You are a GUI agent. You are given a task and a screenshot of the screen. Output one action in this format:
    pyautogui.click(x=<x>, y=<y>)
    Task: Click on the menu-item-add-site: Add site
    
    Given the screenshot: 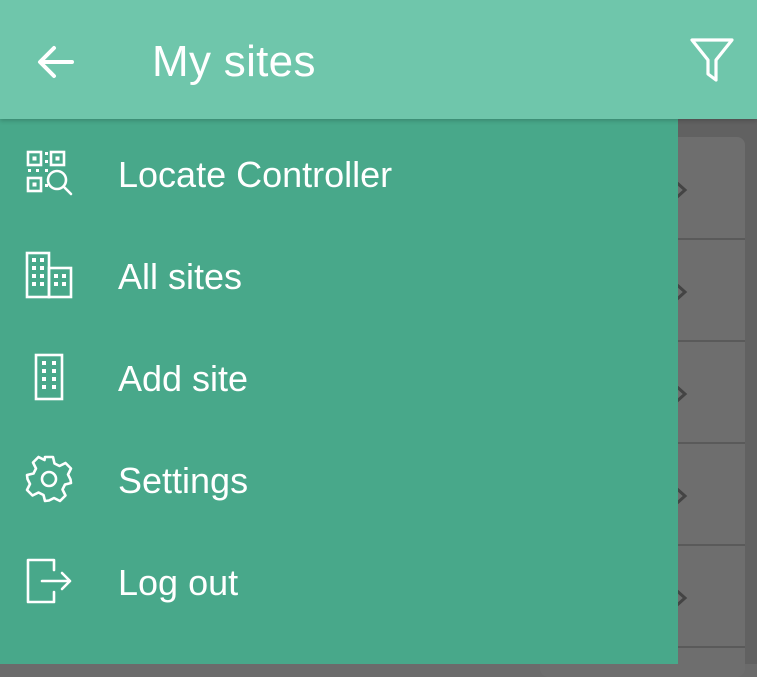 What is the action you would take?
    pyautogui.click(x=339, y=376)
    